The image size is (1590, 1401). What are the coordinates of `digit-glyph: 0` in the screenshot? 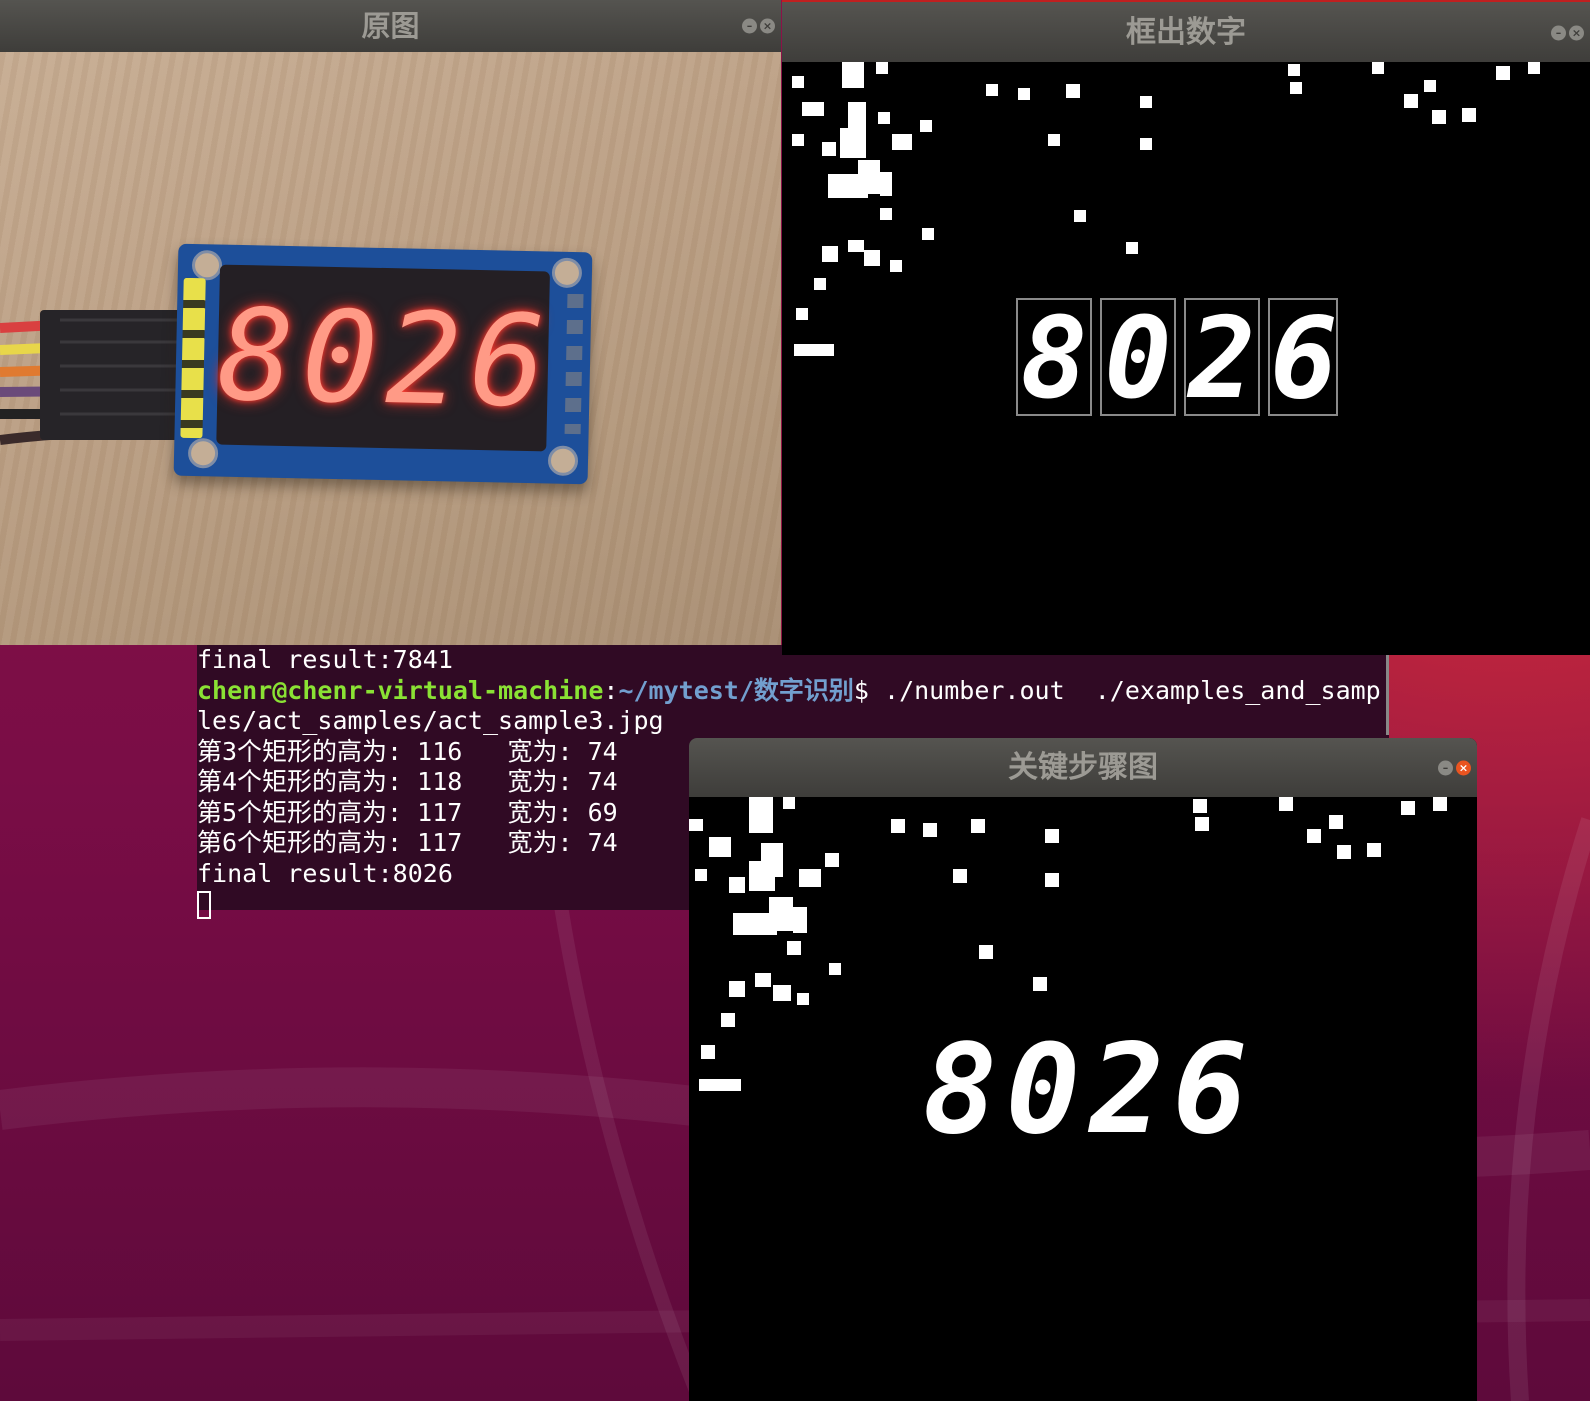 It's located at (1043, 1090).